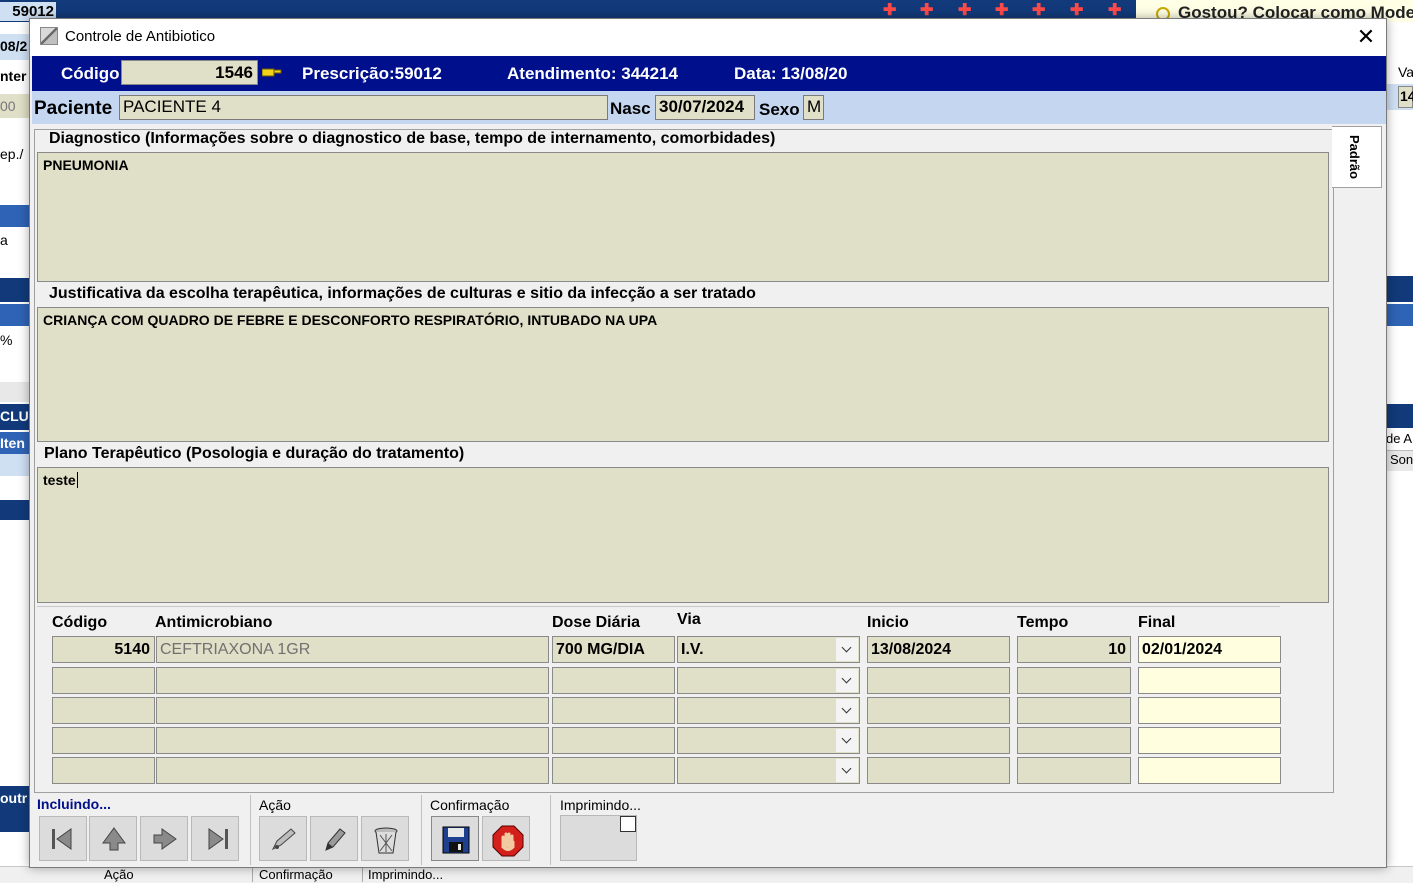 The height and width of the screenshot is (883, 1413). I want to click on add-button, so click(283, 838).